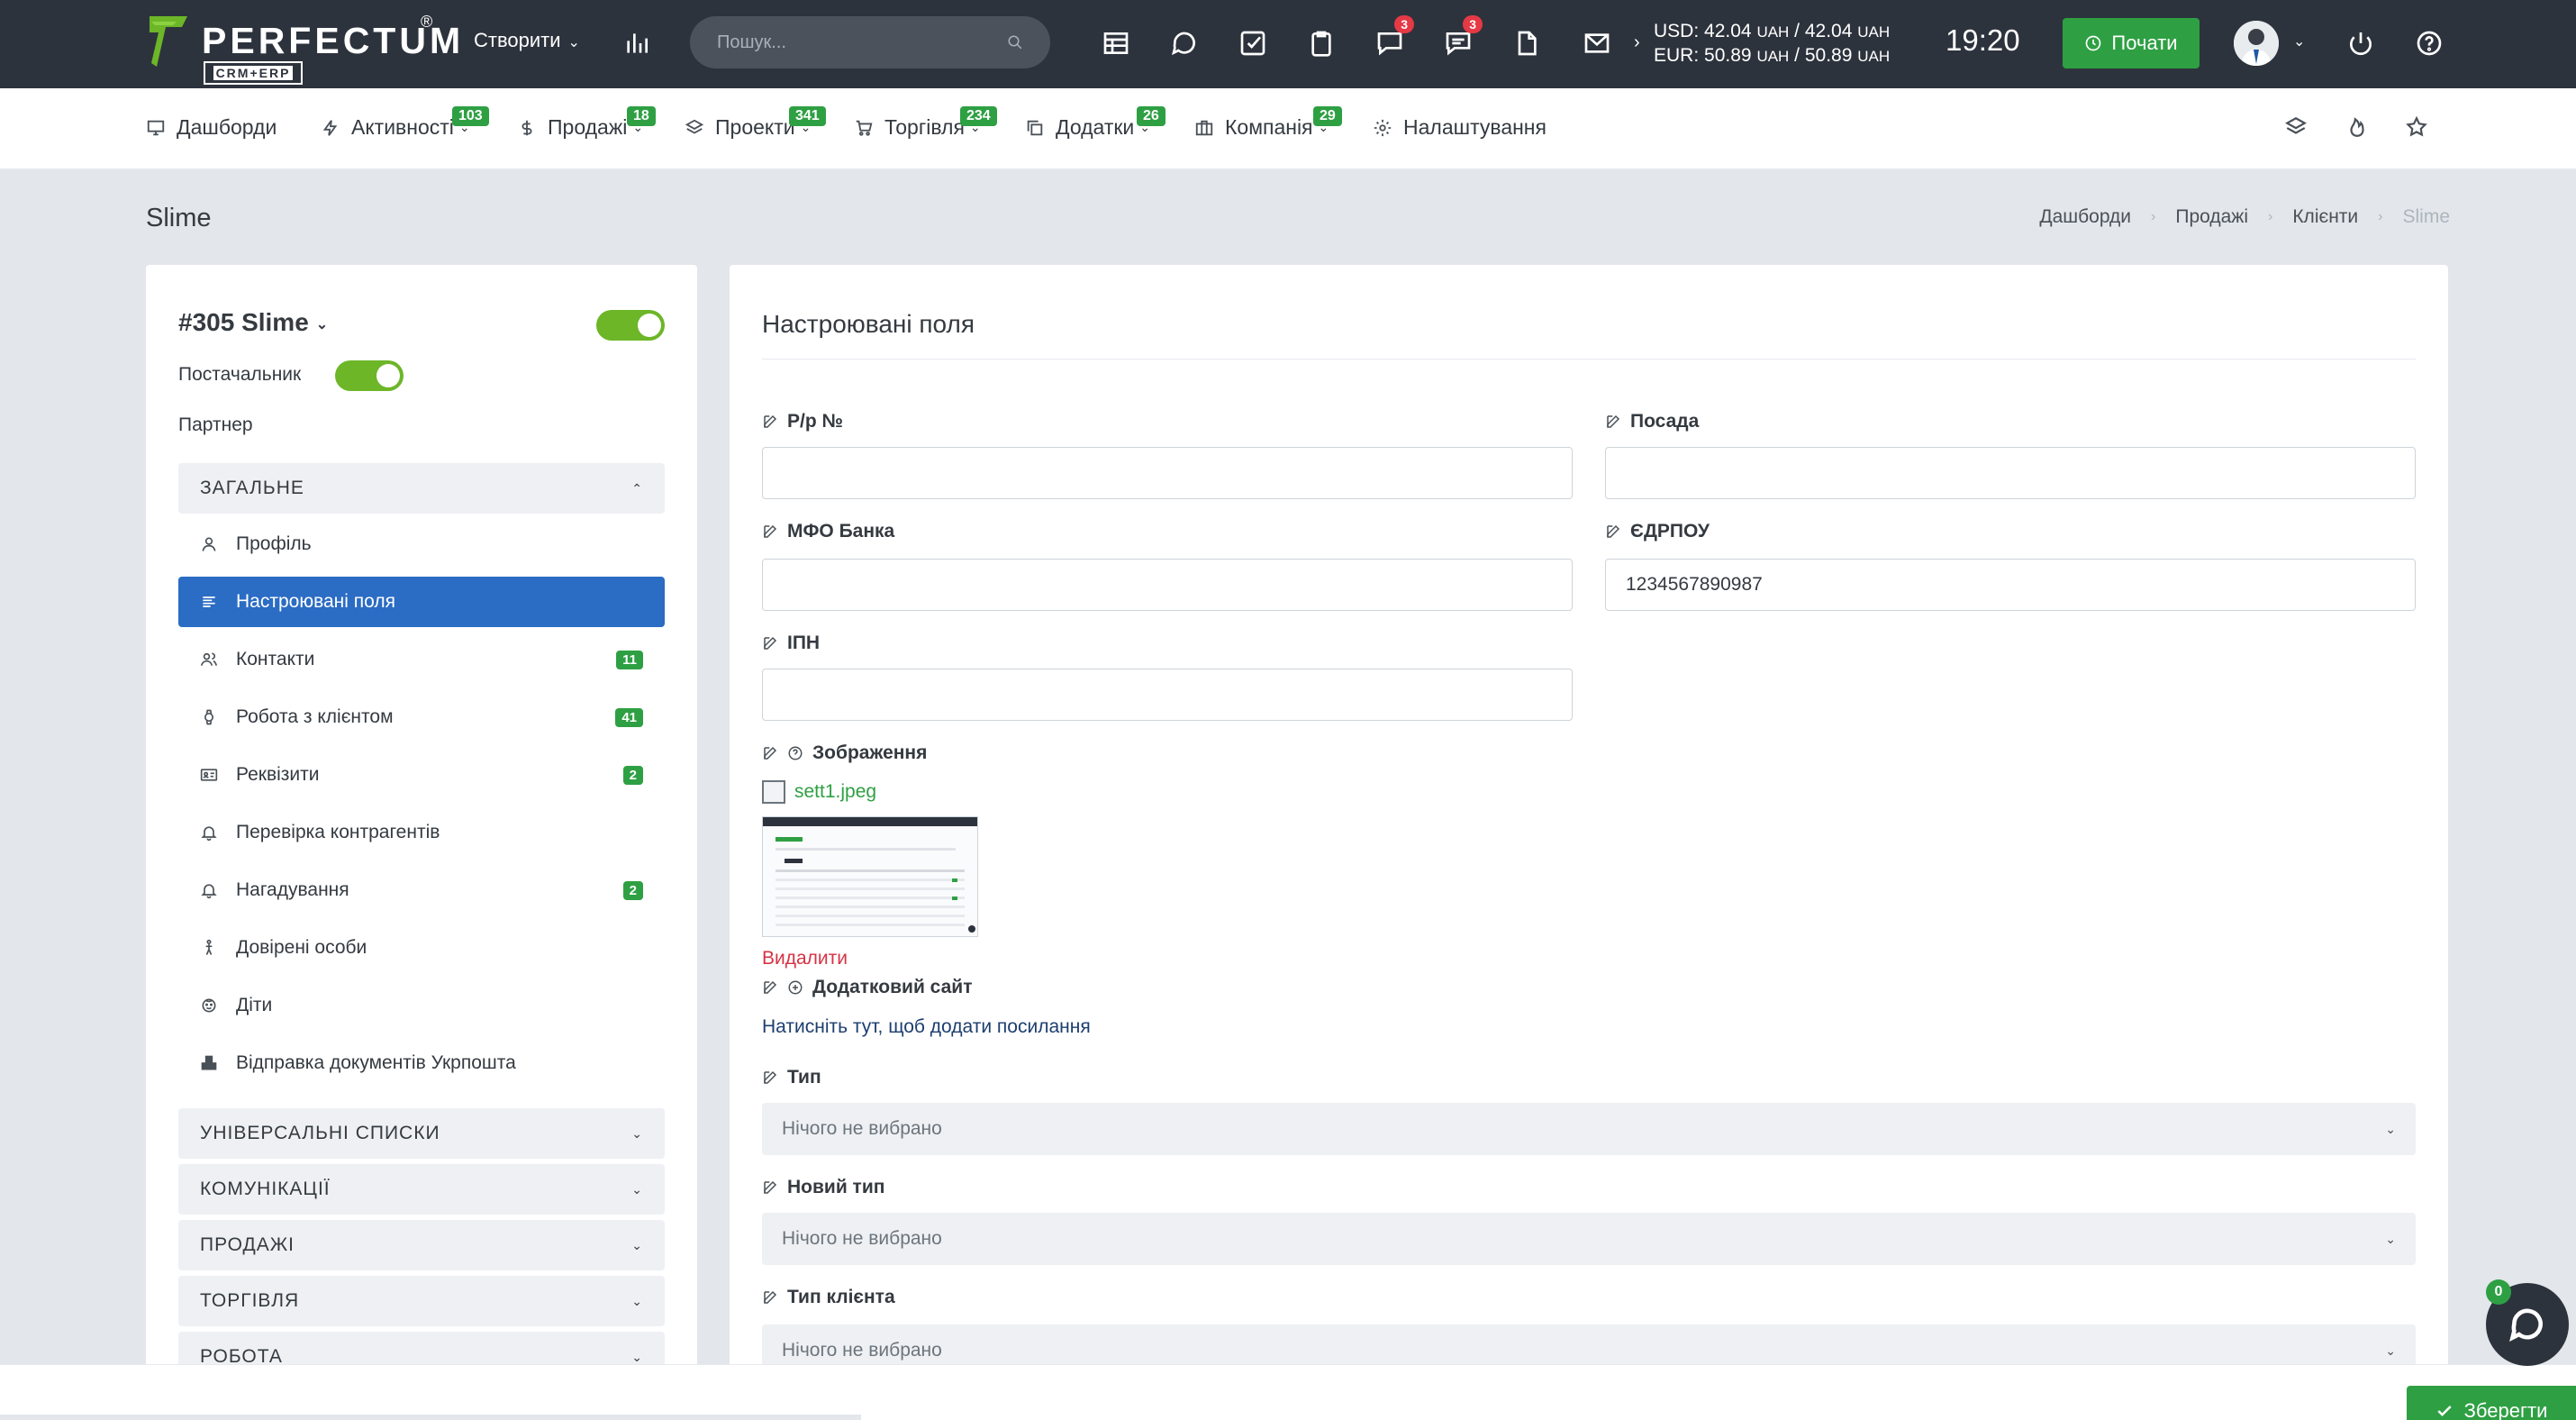 The height and width of the screenshot is (1420, 2576). Describe the element at coordinates (795, 753) in the screenshot. I see `question-circle-icon` at that location.